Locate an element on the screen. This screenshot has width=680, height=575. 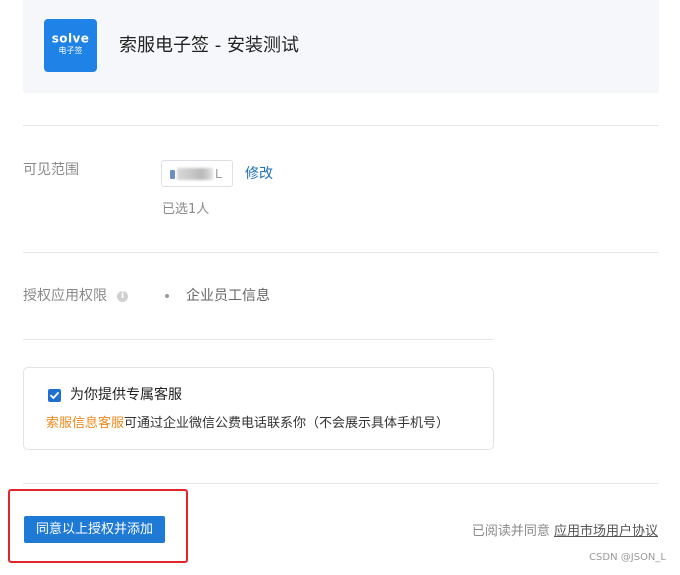
modify-visibility-link: 修改 is located at coordinates (259, 174).